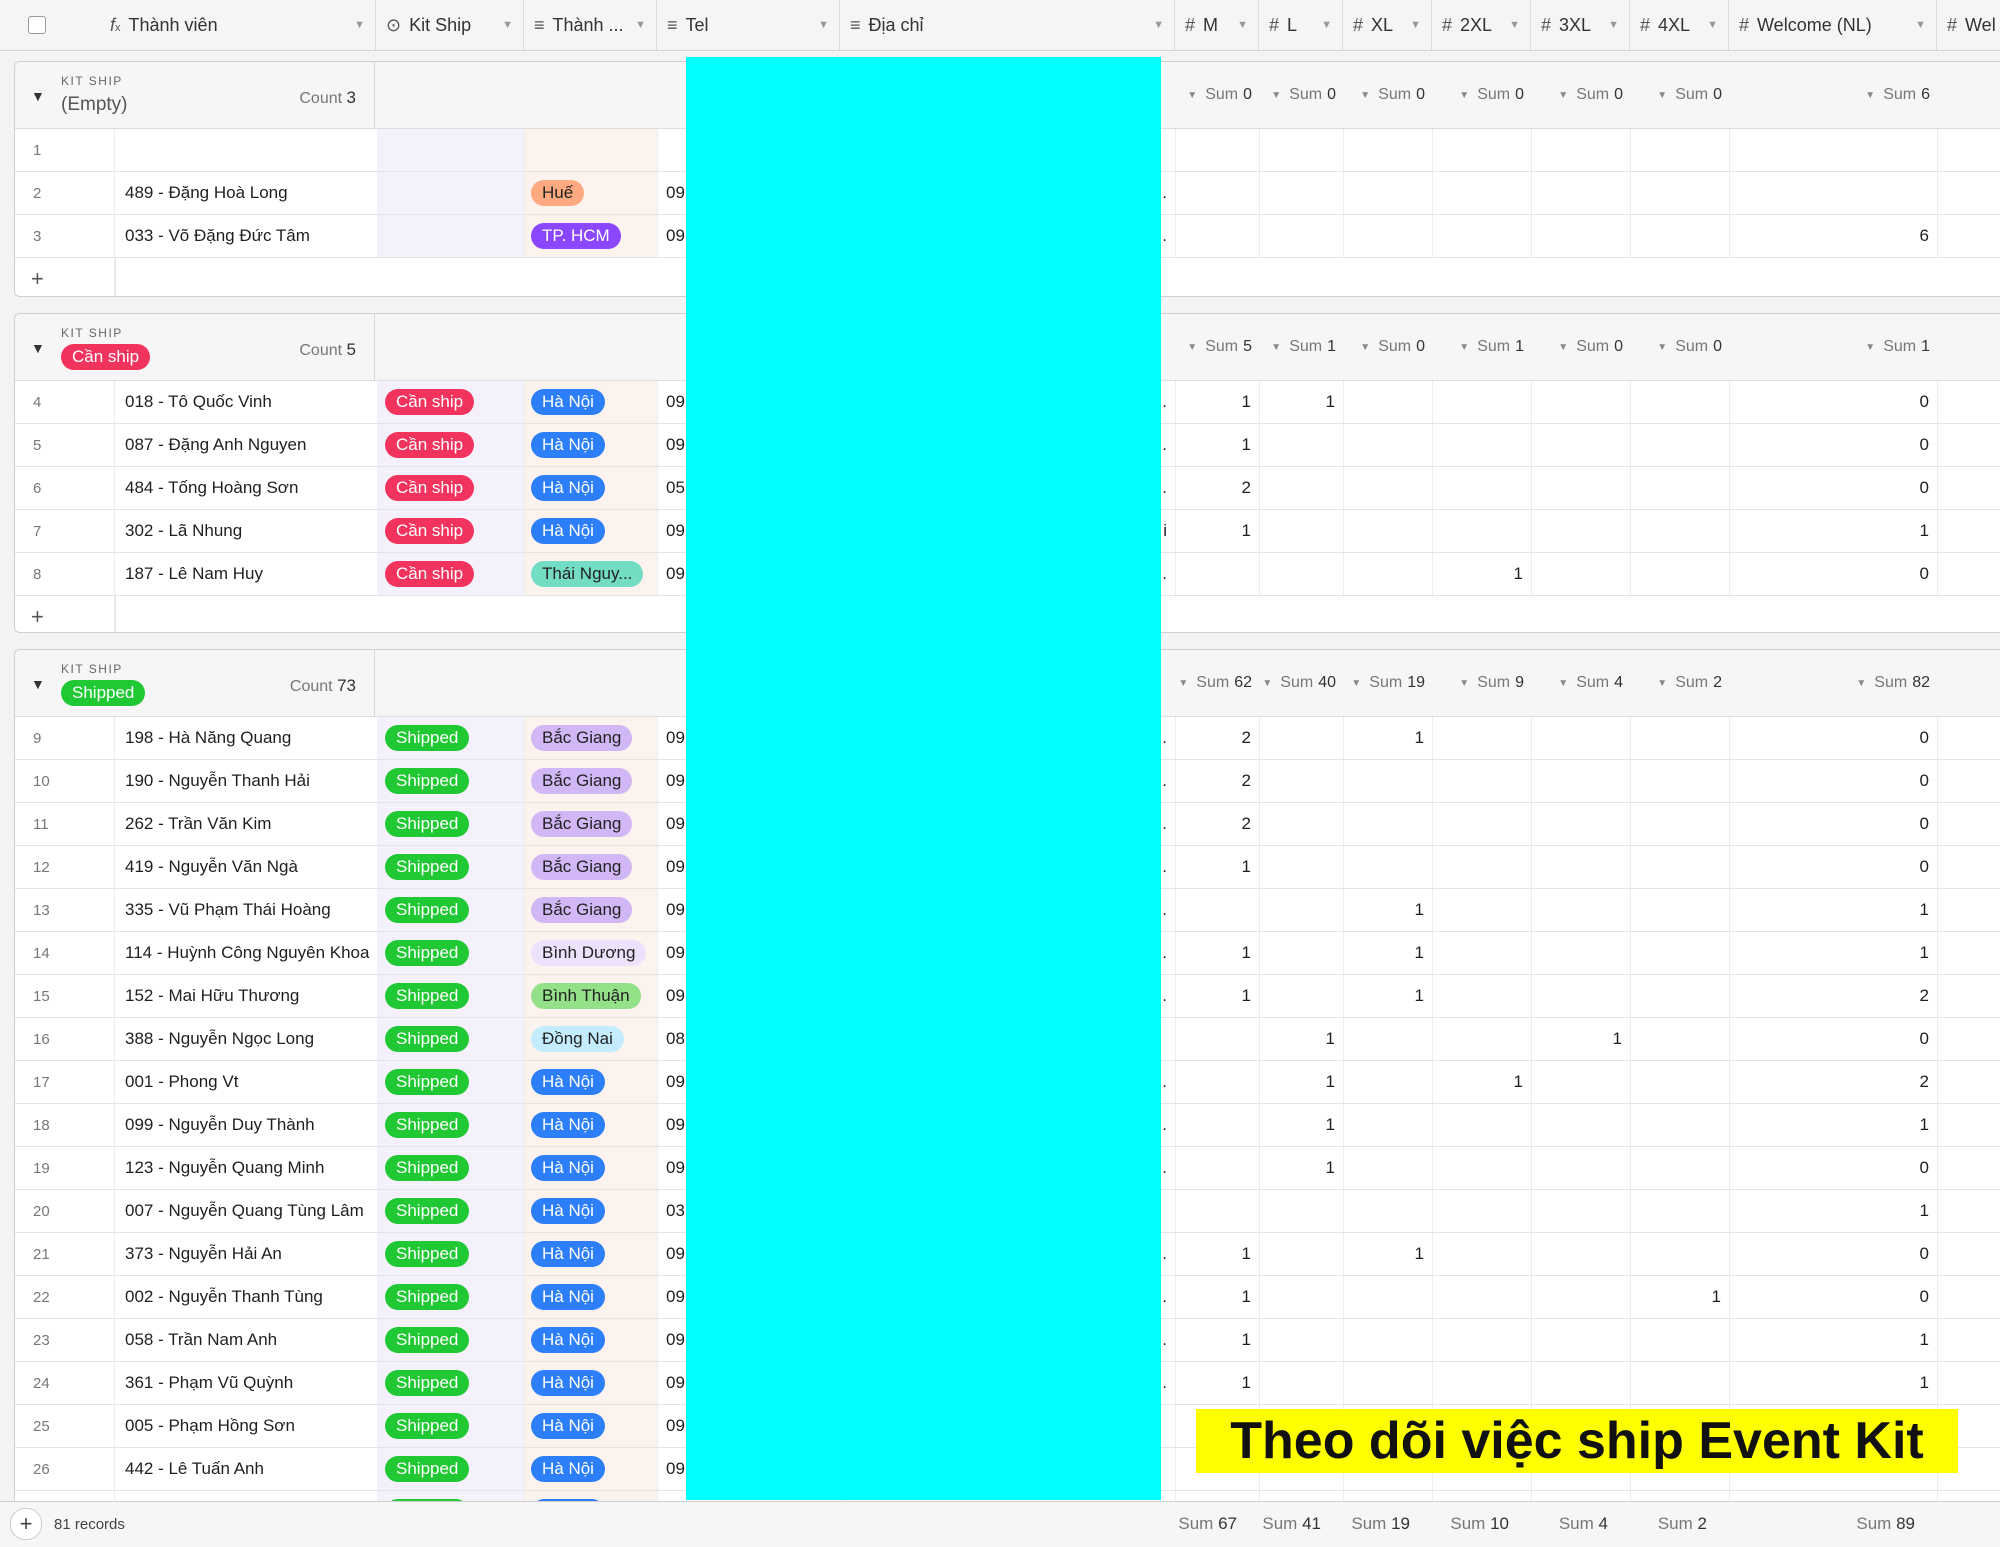  I want to click on group-sum-xxl: ▼ Sum 0, so click(1482, 95).